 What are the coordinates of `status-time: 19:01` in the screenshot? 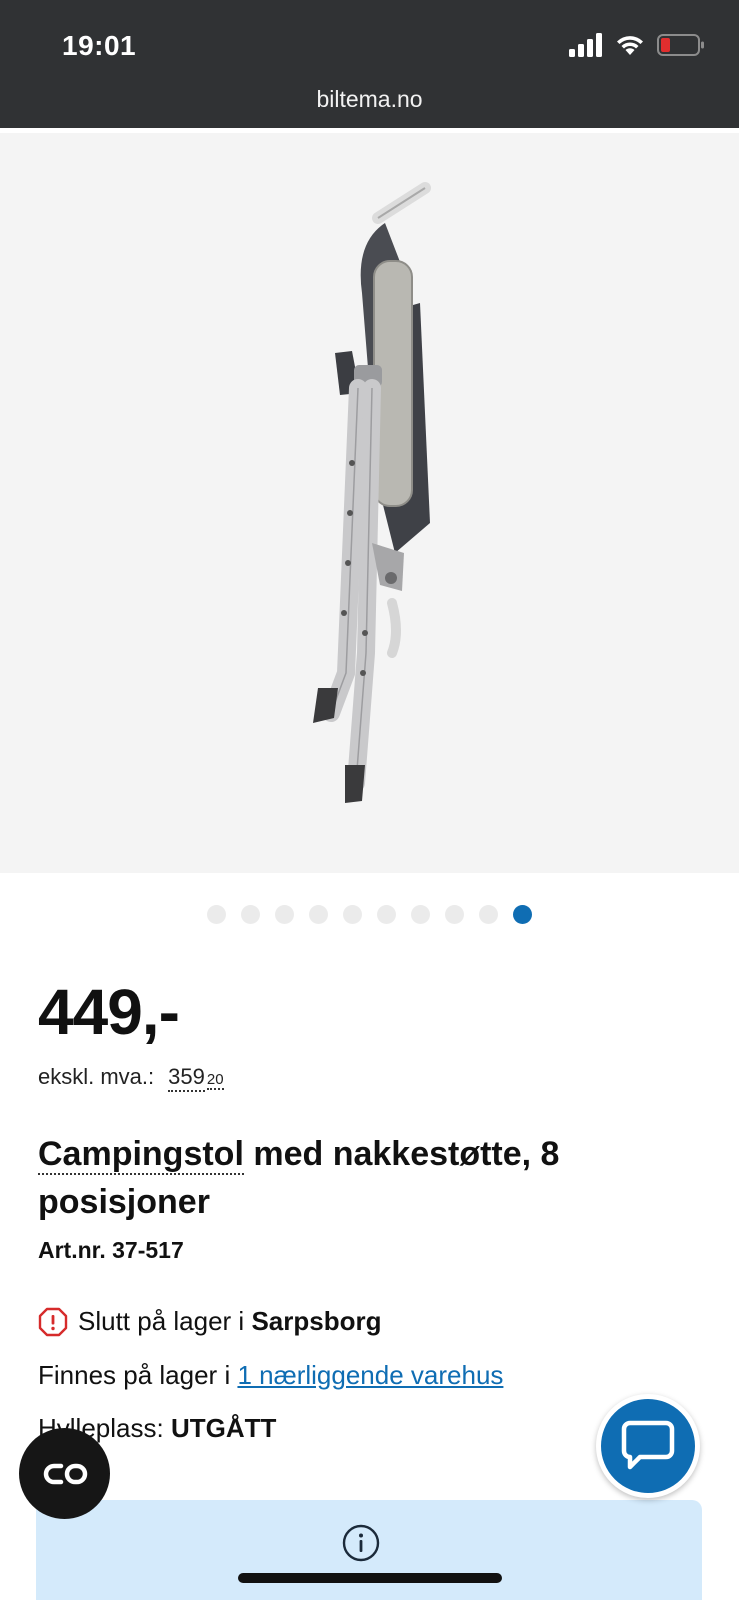 It's located at (99, 45).